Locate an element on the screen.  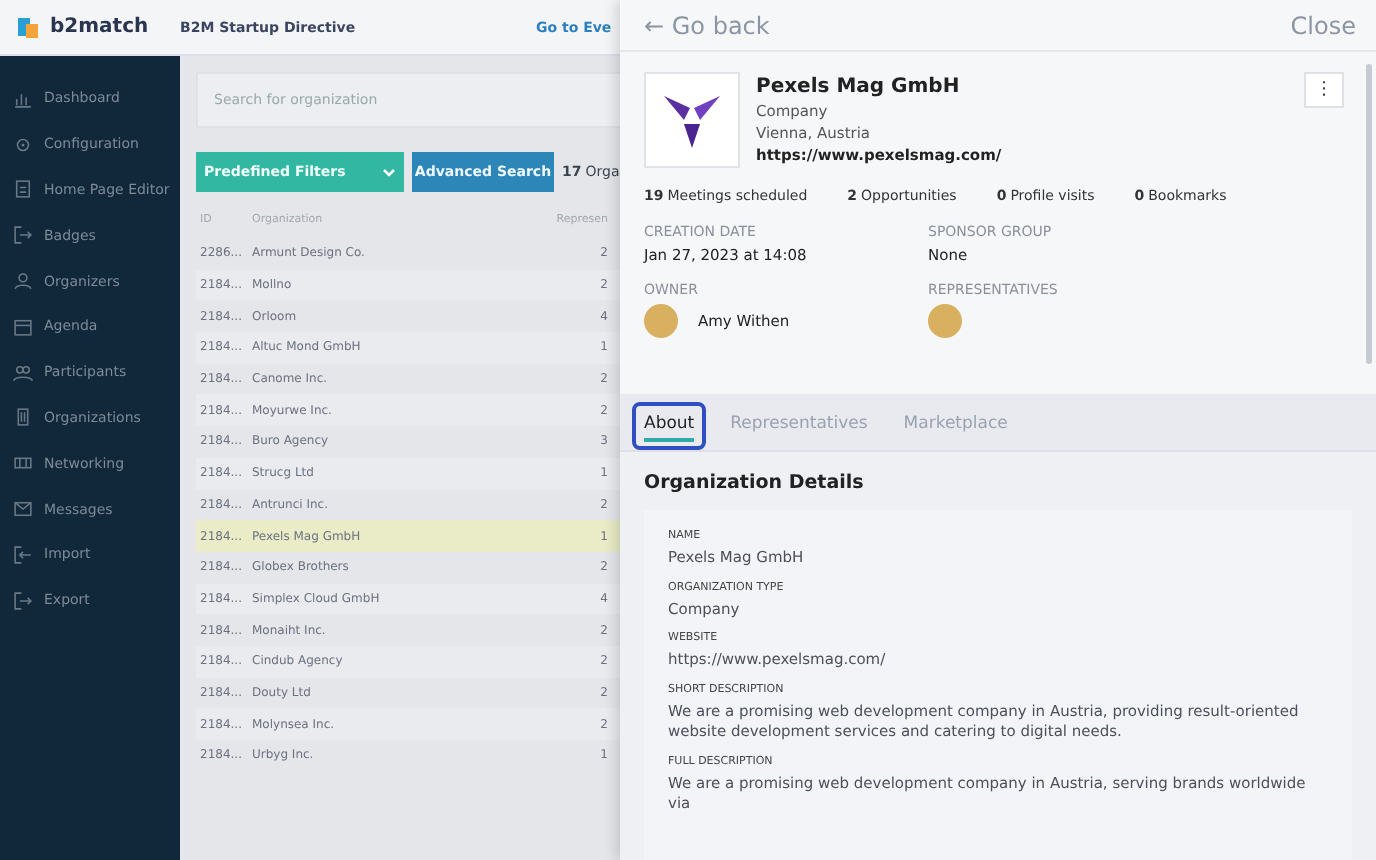
document-icon is located at coordinates (23, 189).